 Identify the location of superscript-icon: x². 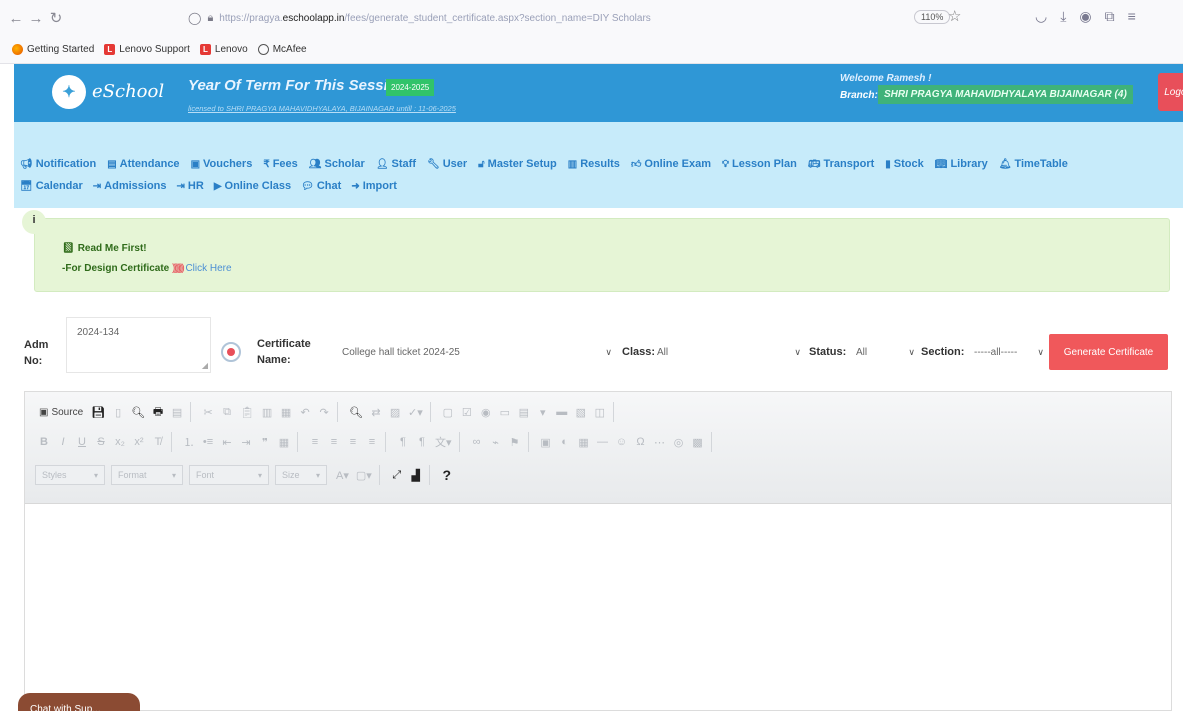
(139, 442).